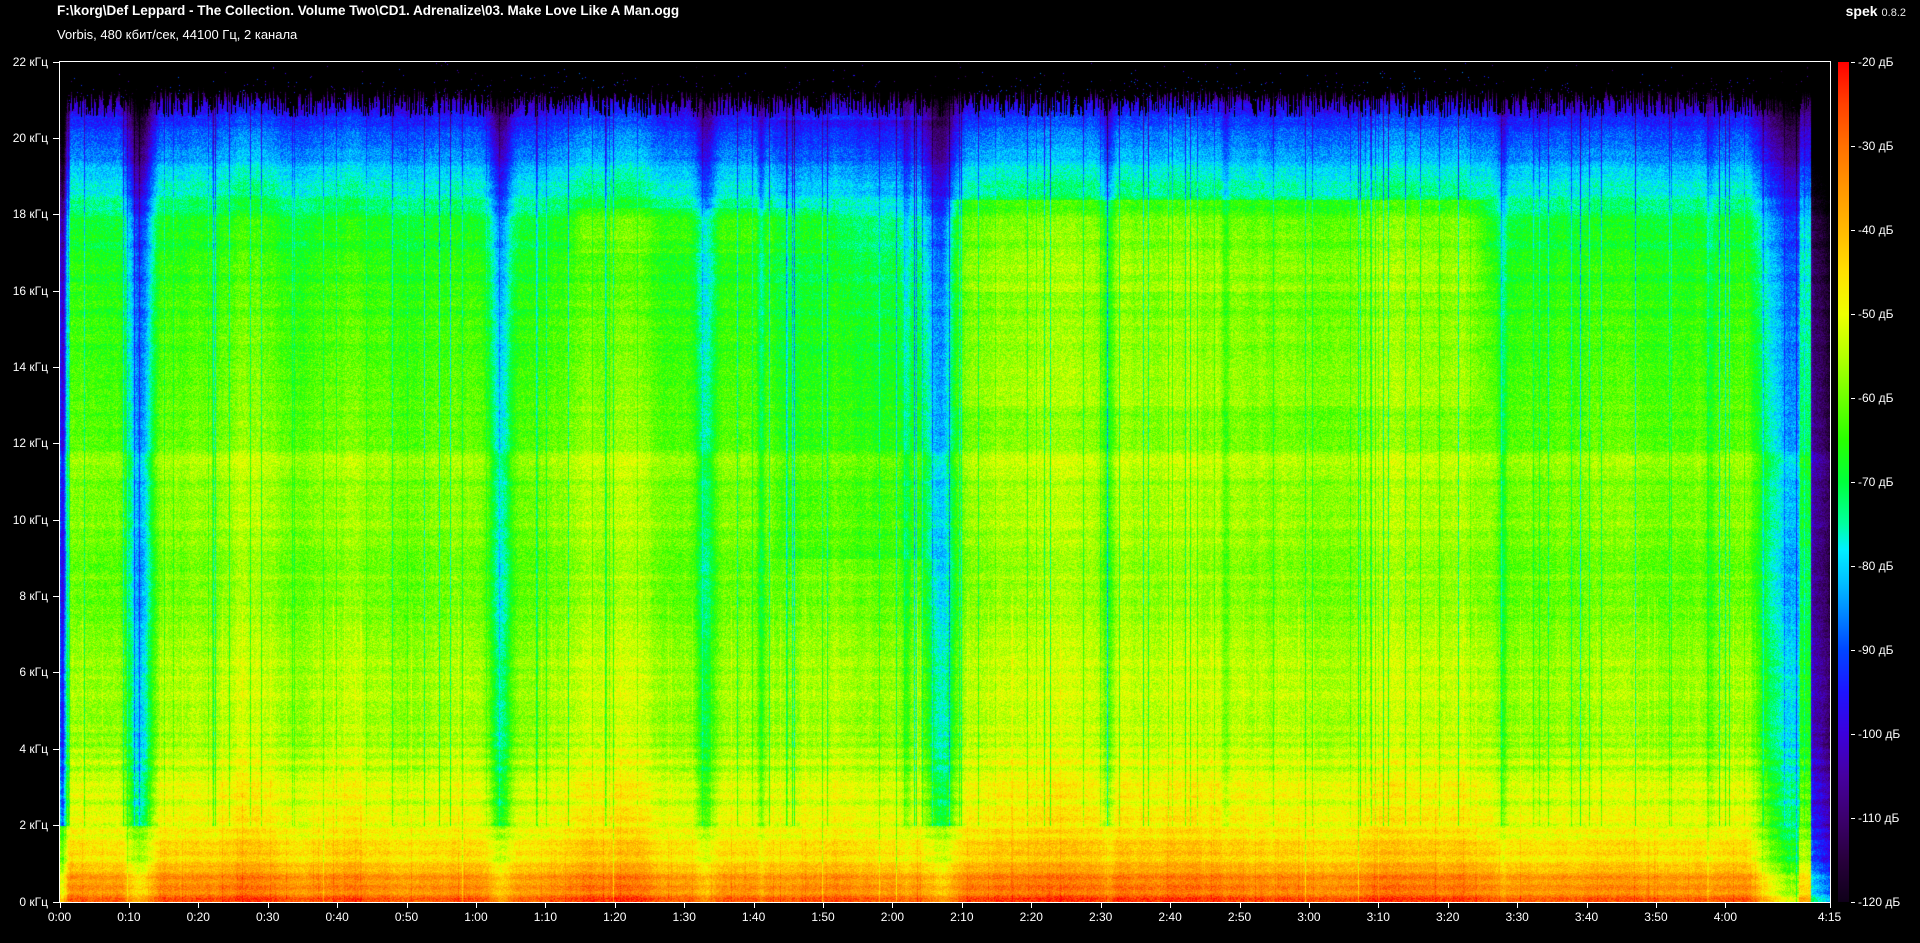 This screenshot has width=1920, height=943. I want to click on db-tick-label: -80 дБ, so click(1876, 565).